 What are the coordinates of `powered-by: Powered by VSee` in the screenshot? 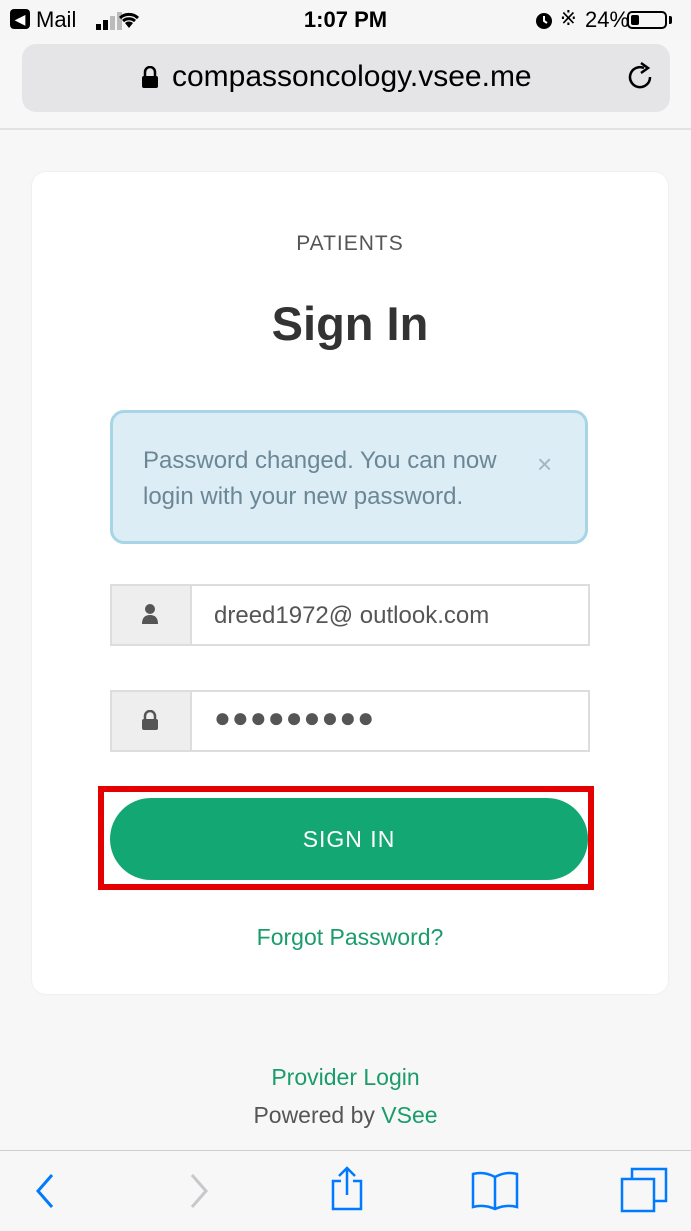 It's located at (345, 1115).